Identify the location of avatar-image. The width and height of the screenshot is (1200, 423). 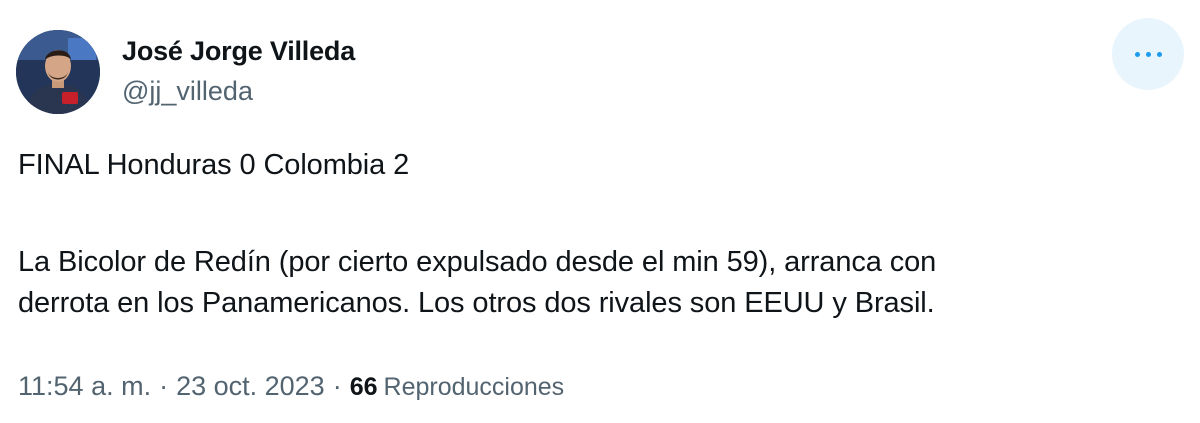
(58, 72).